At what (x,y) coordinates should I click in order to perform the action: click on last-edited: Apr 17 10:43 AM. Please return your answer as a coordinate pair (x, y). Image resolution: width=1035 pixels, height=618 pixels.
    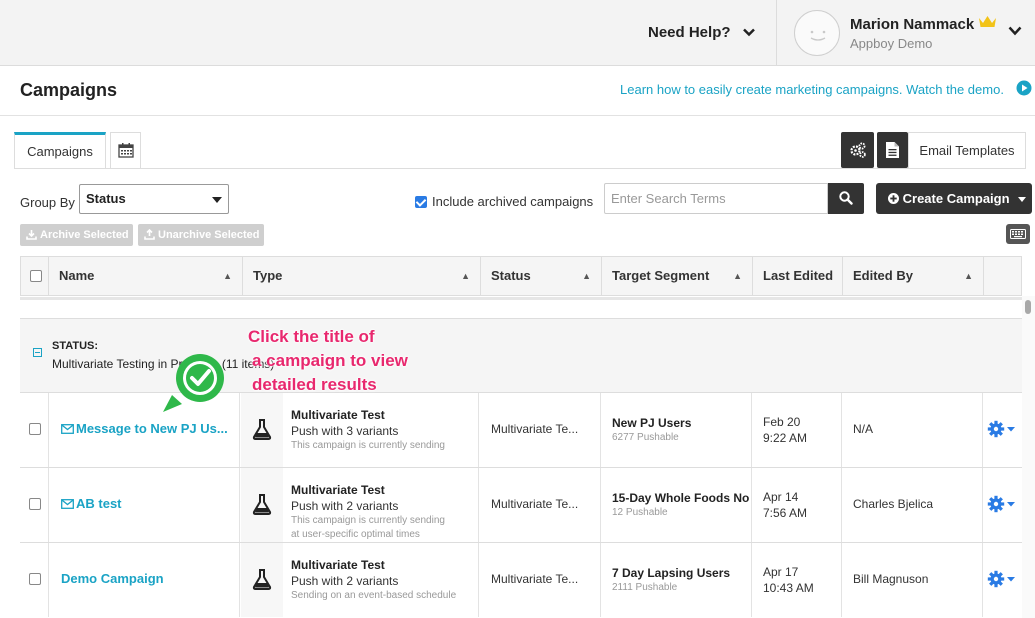
    Looking at the image, I should click on (788, 580).